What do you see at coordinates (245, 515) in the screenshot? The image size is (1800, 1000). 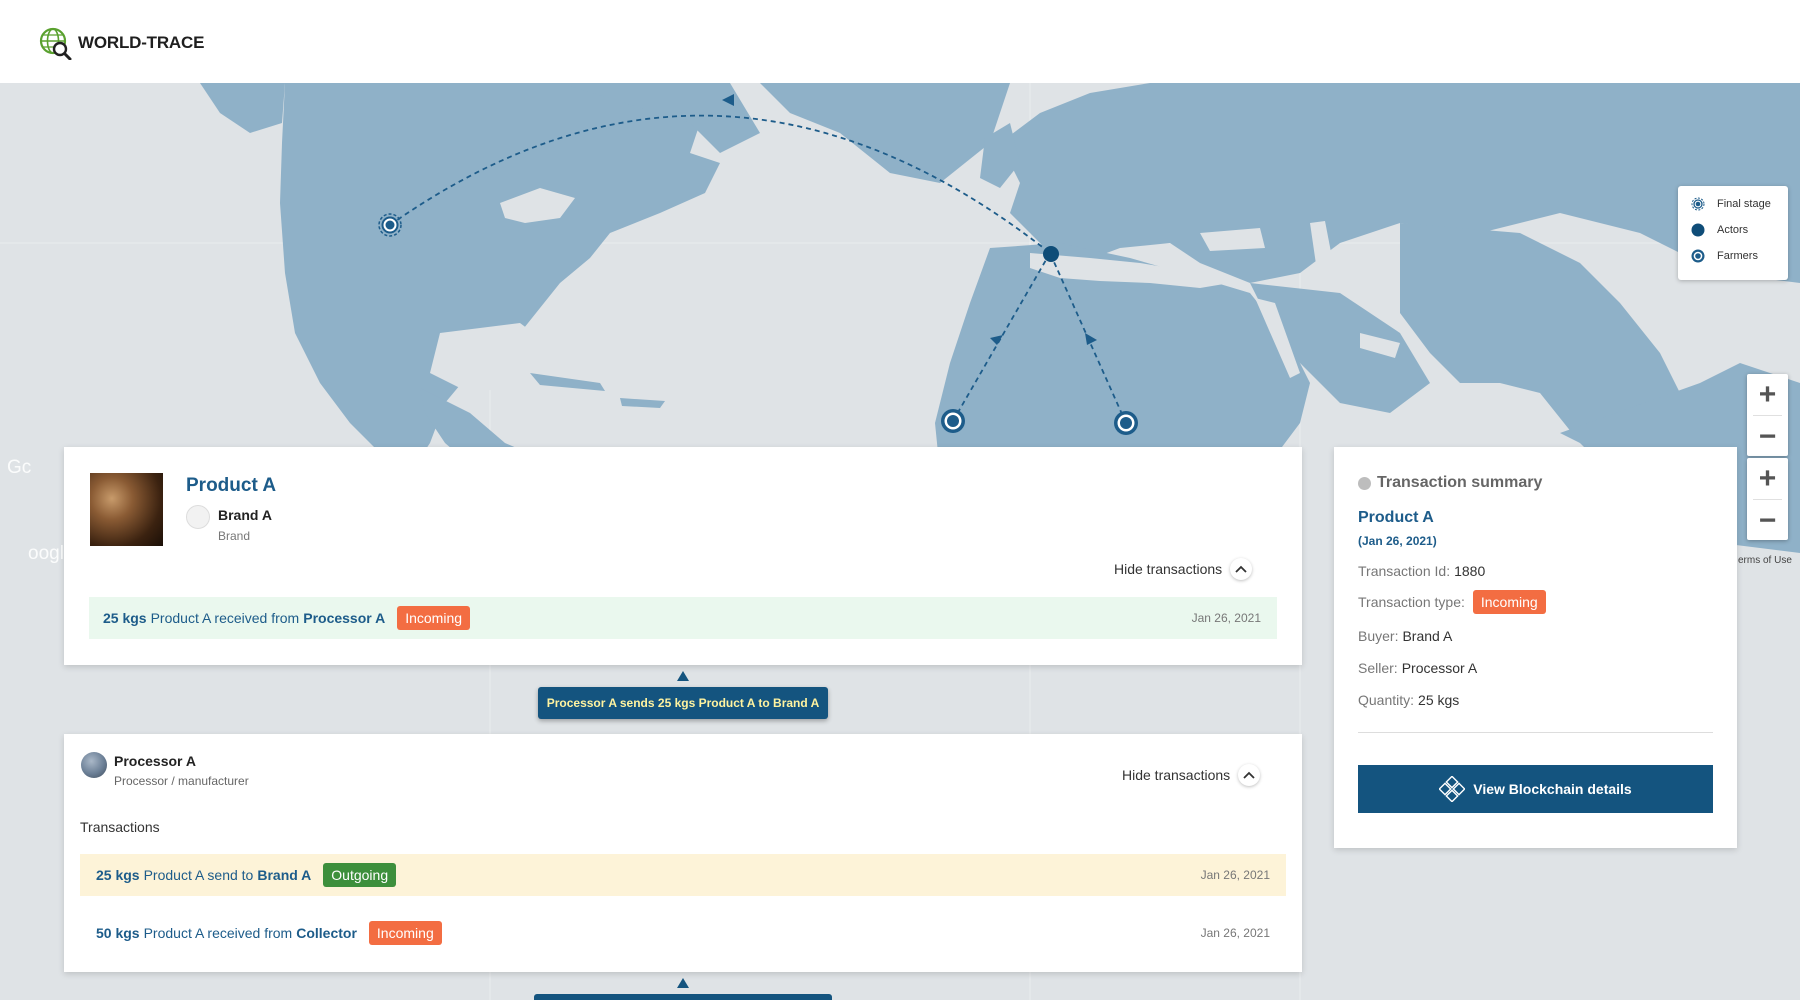 I see `brand-name: Brand A` at bounding box center [245, 515].